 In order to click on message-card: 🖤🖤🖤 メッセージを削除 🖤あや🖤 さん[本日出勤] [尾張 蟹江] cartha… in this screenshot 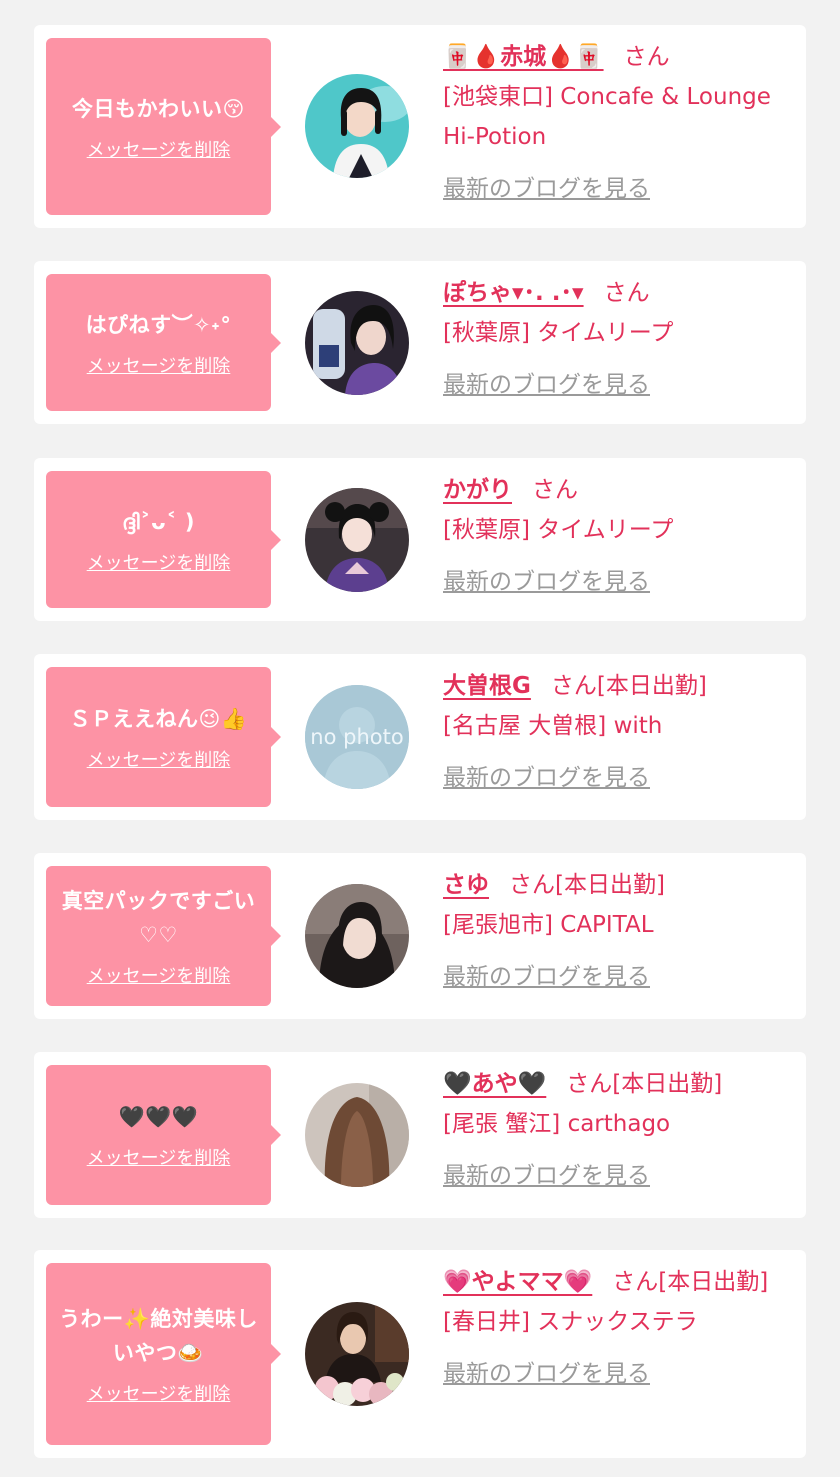, I will do `click(420, 1135)`.